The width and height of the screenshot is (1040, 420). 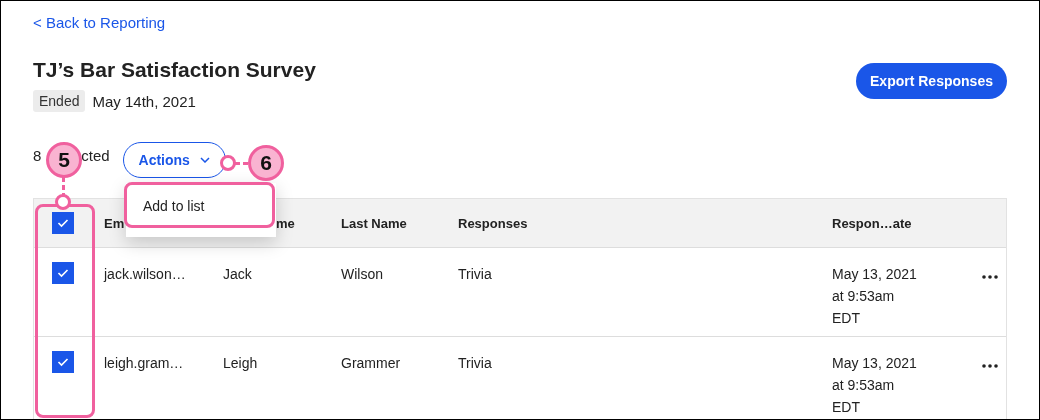 I want to click on table-cell: Grammer, so click(x=371, y=363).